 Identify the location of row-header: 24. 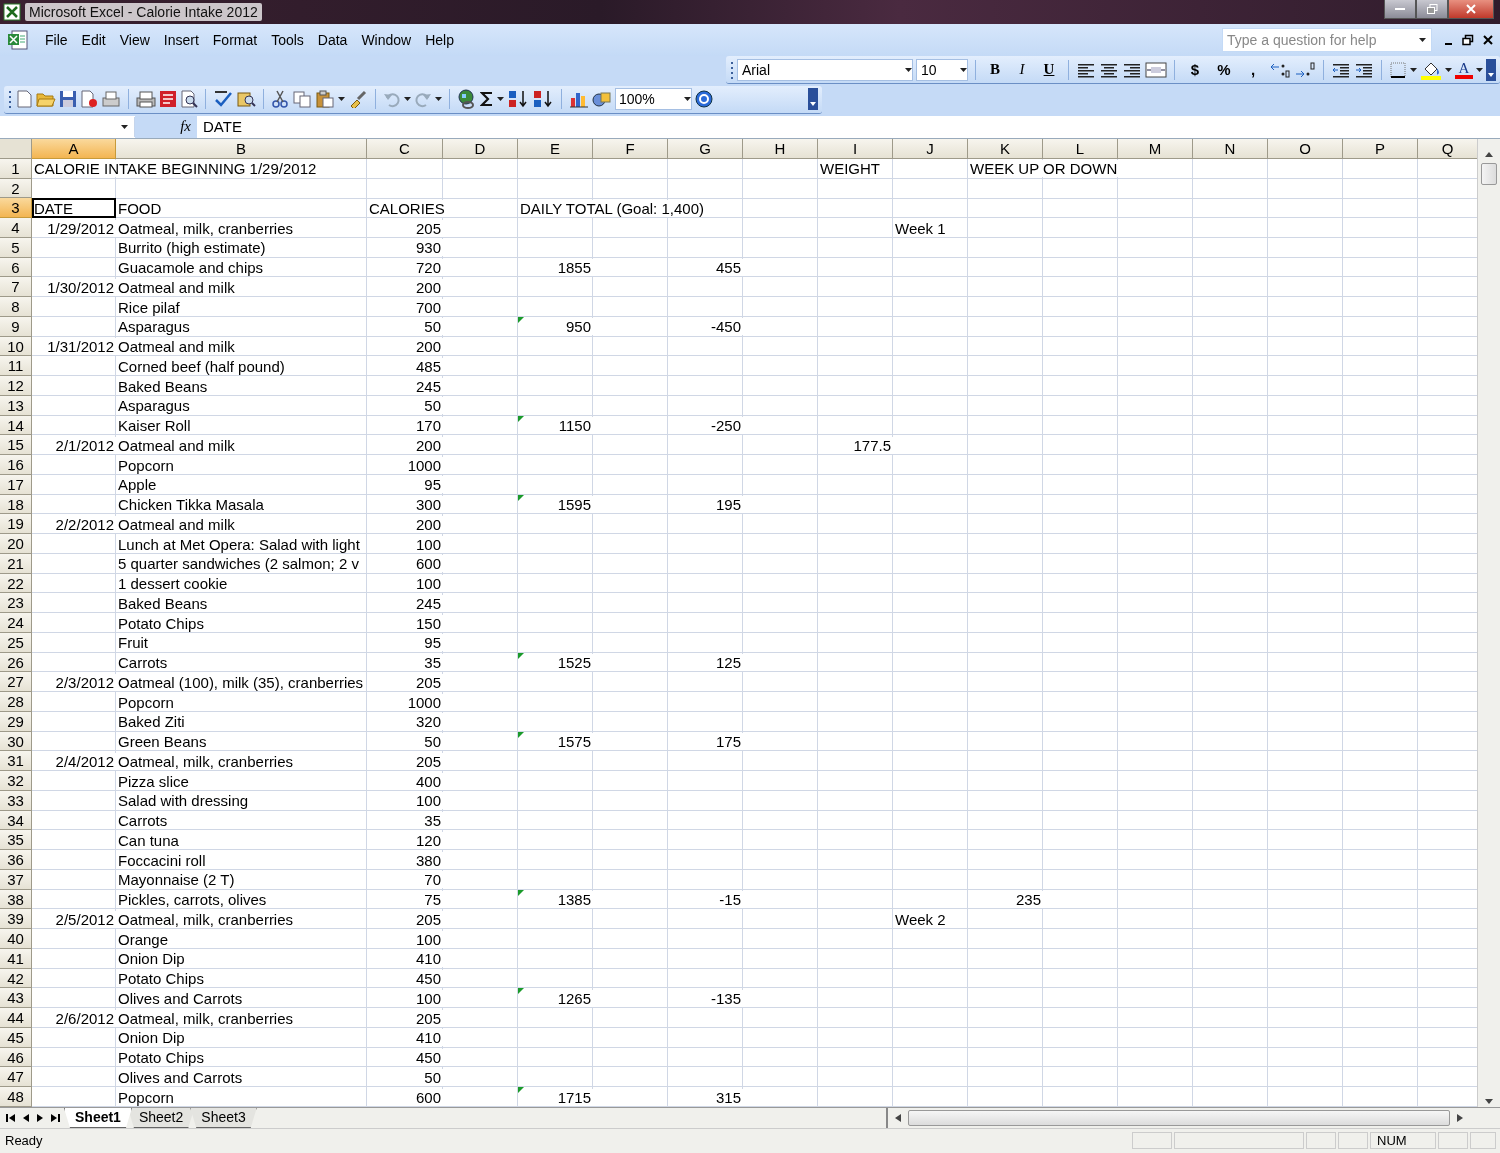
(16, 623).